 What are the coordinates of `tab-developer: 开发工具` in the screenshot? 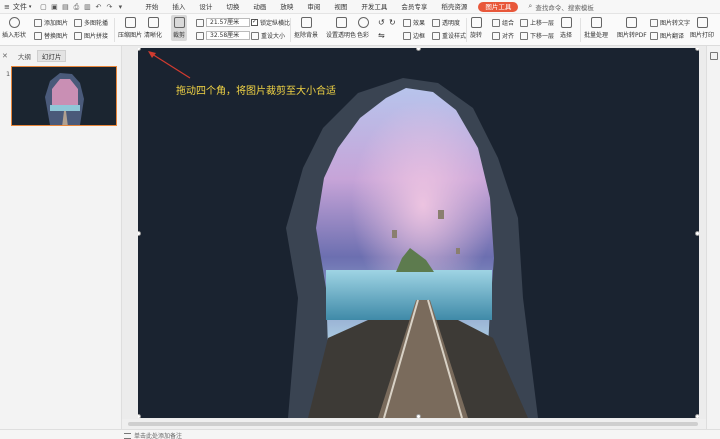 It's located at (374, 7).